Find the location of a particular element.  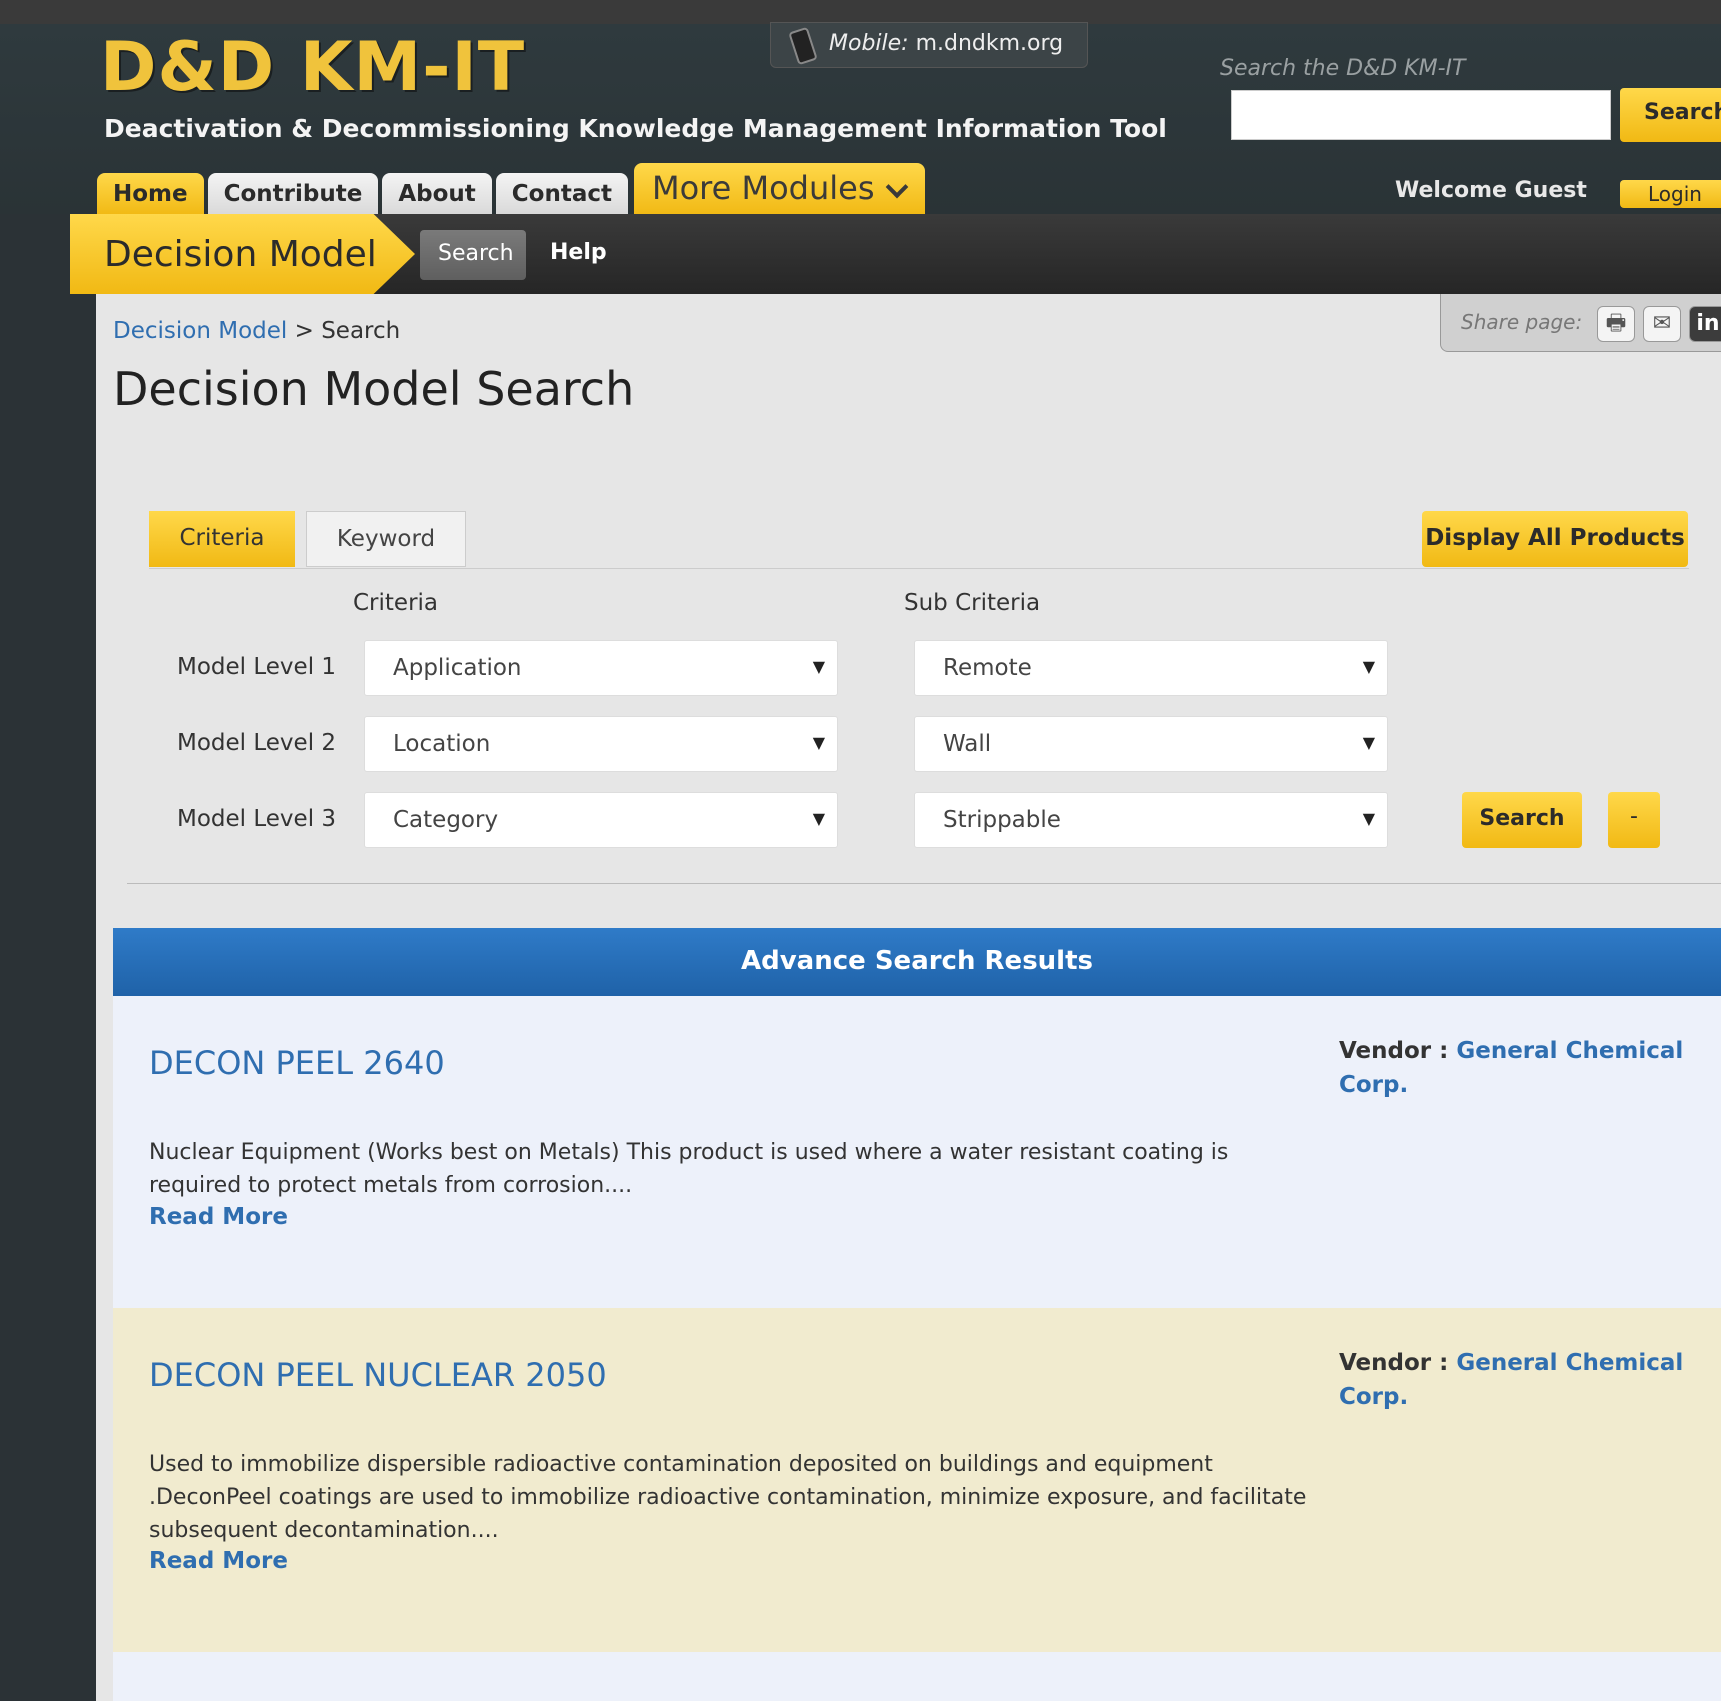

module-title: Decision Model is located at coordinates (242, 254).